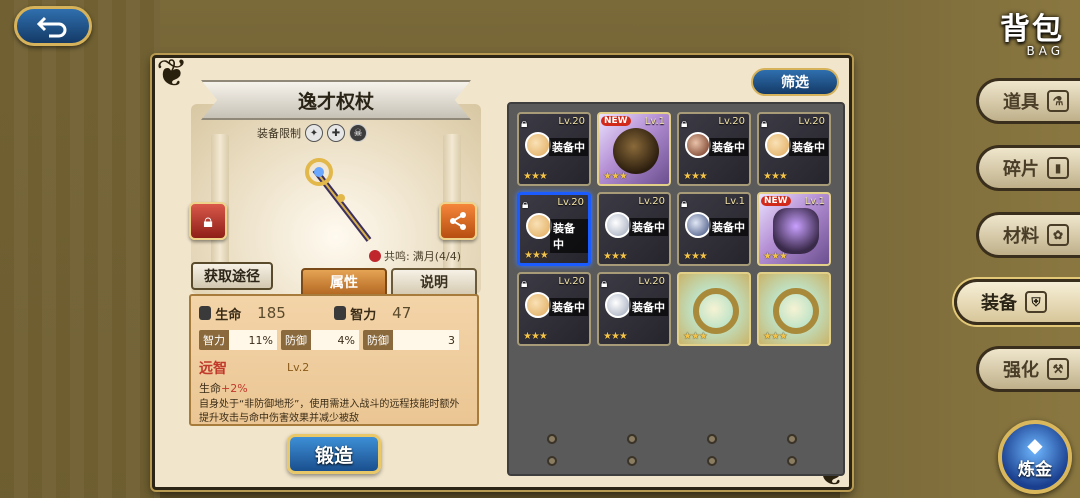  I want to click on class-demon-icon: ☠, so click(358, 133).